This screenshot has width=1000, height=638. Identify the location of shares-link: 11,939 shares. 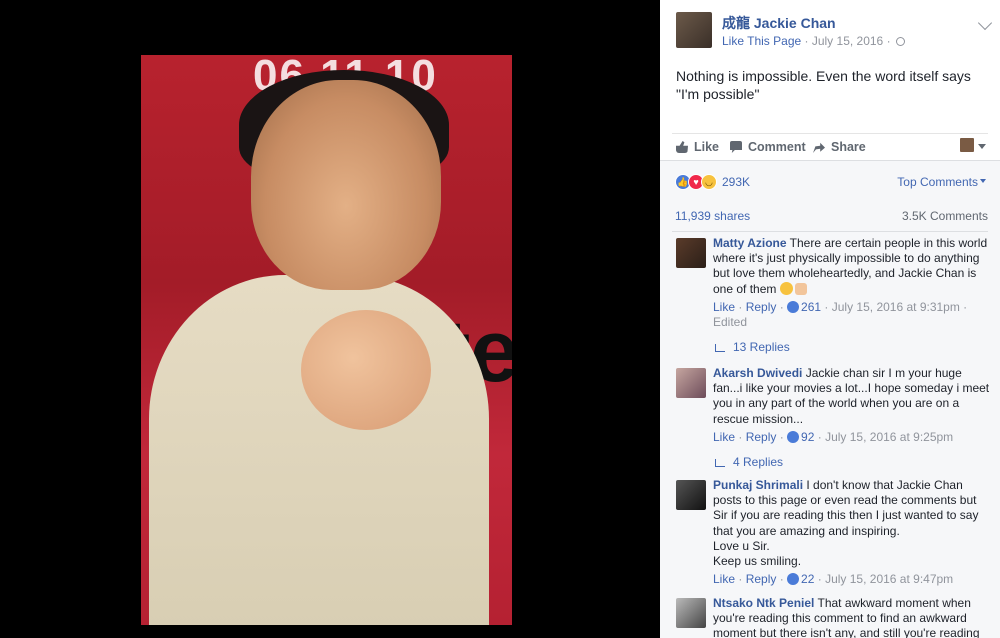
(712, 216).